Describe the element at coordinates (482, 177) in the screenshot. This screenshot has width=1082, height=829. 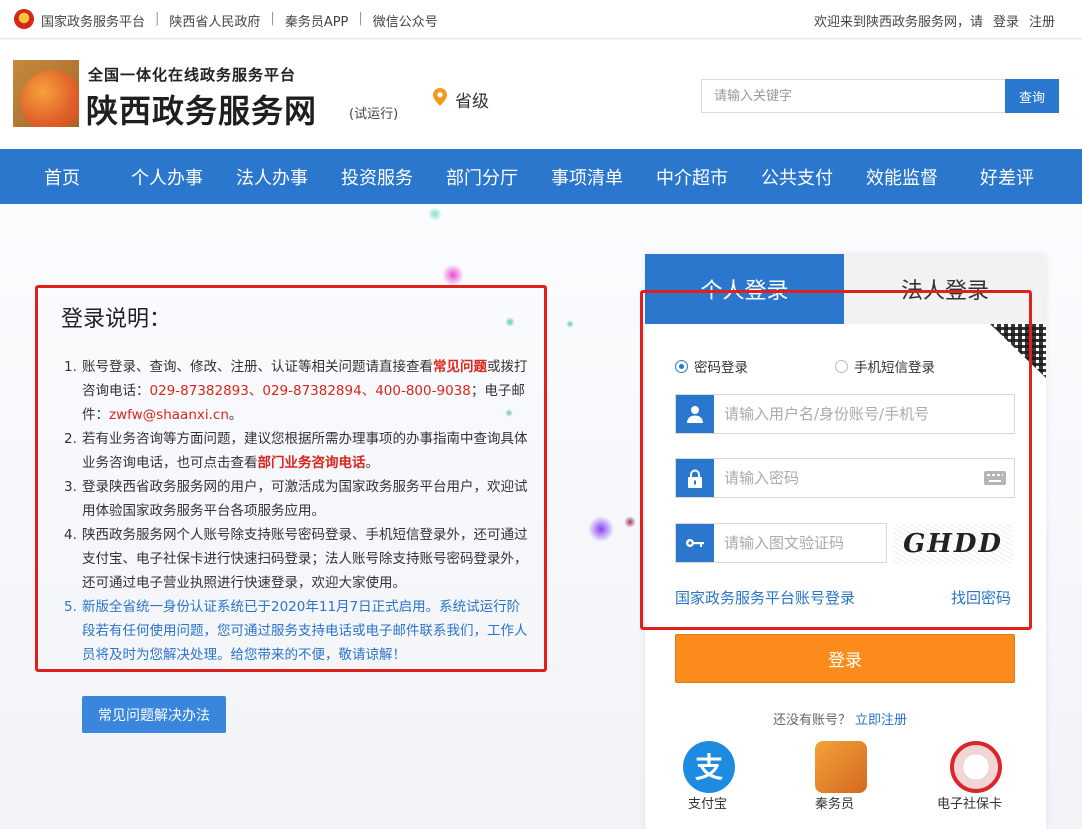
I see `nav-item-departments: 部门分厅` at that location.